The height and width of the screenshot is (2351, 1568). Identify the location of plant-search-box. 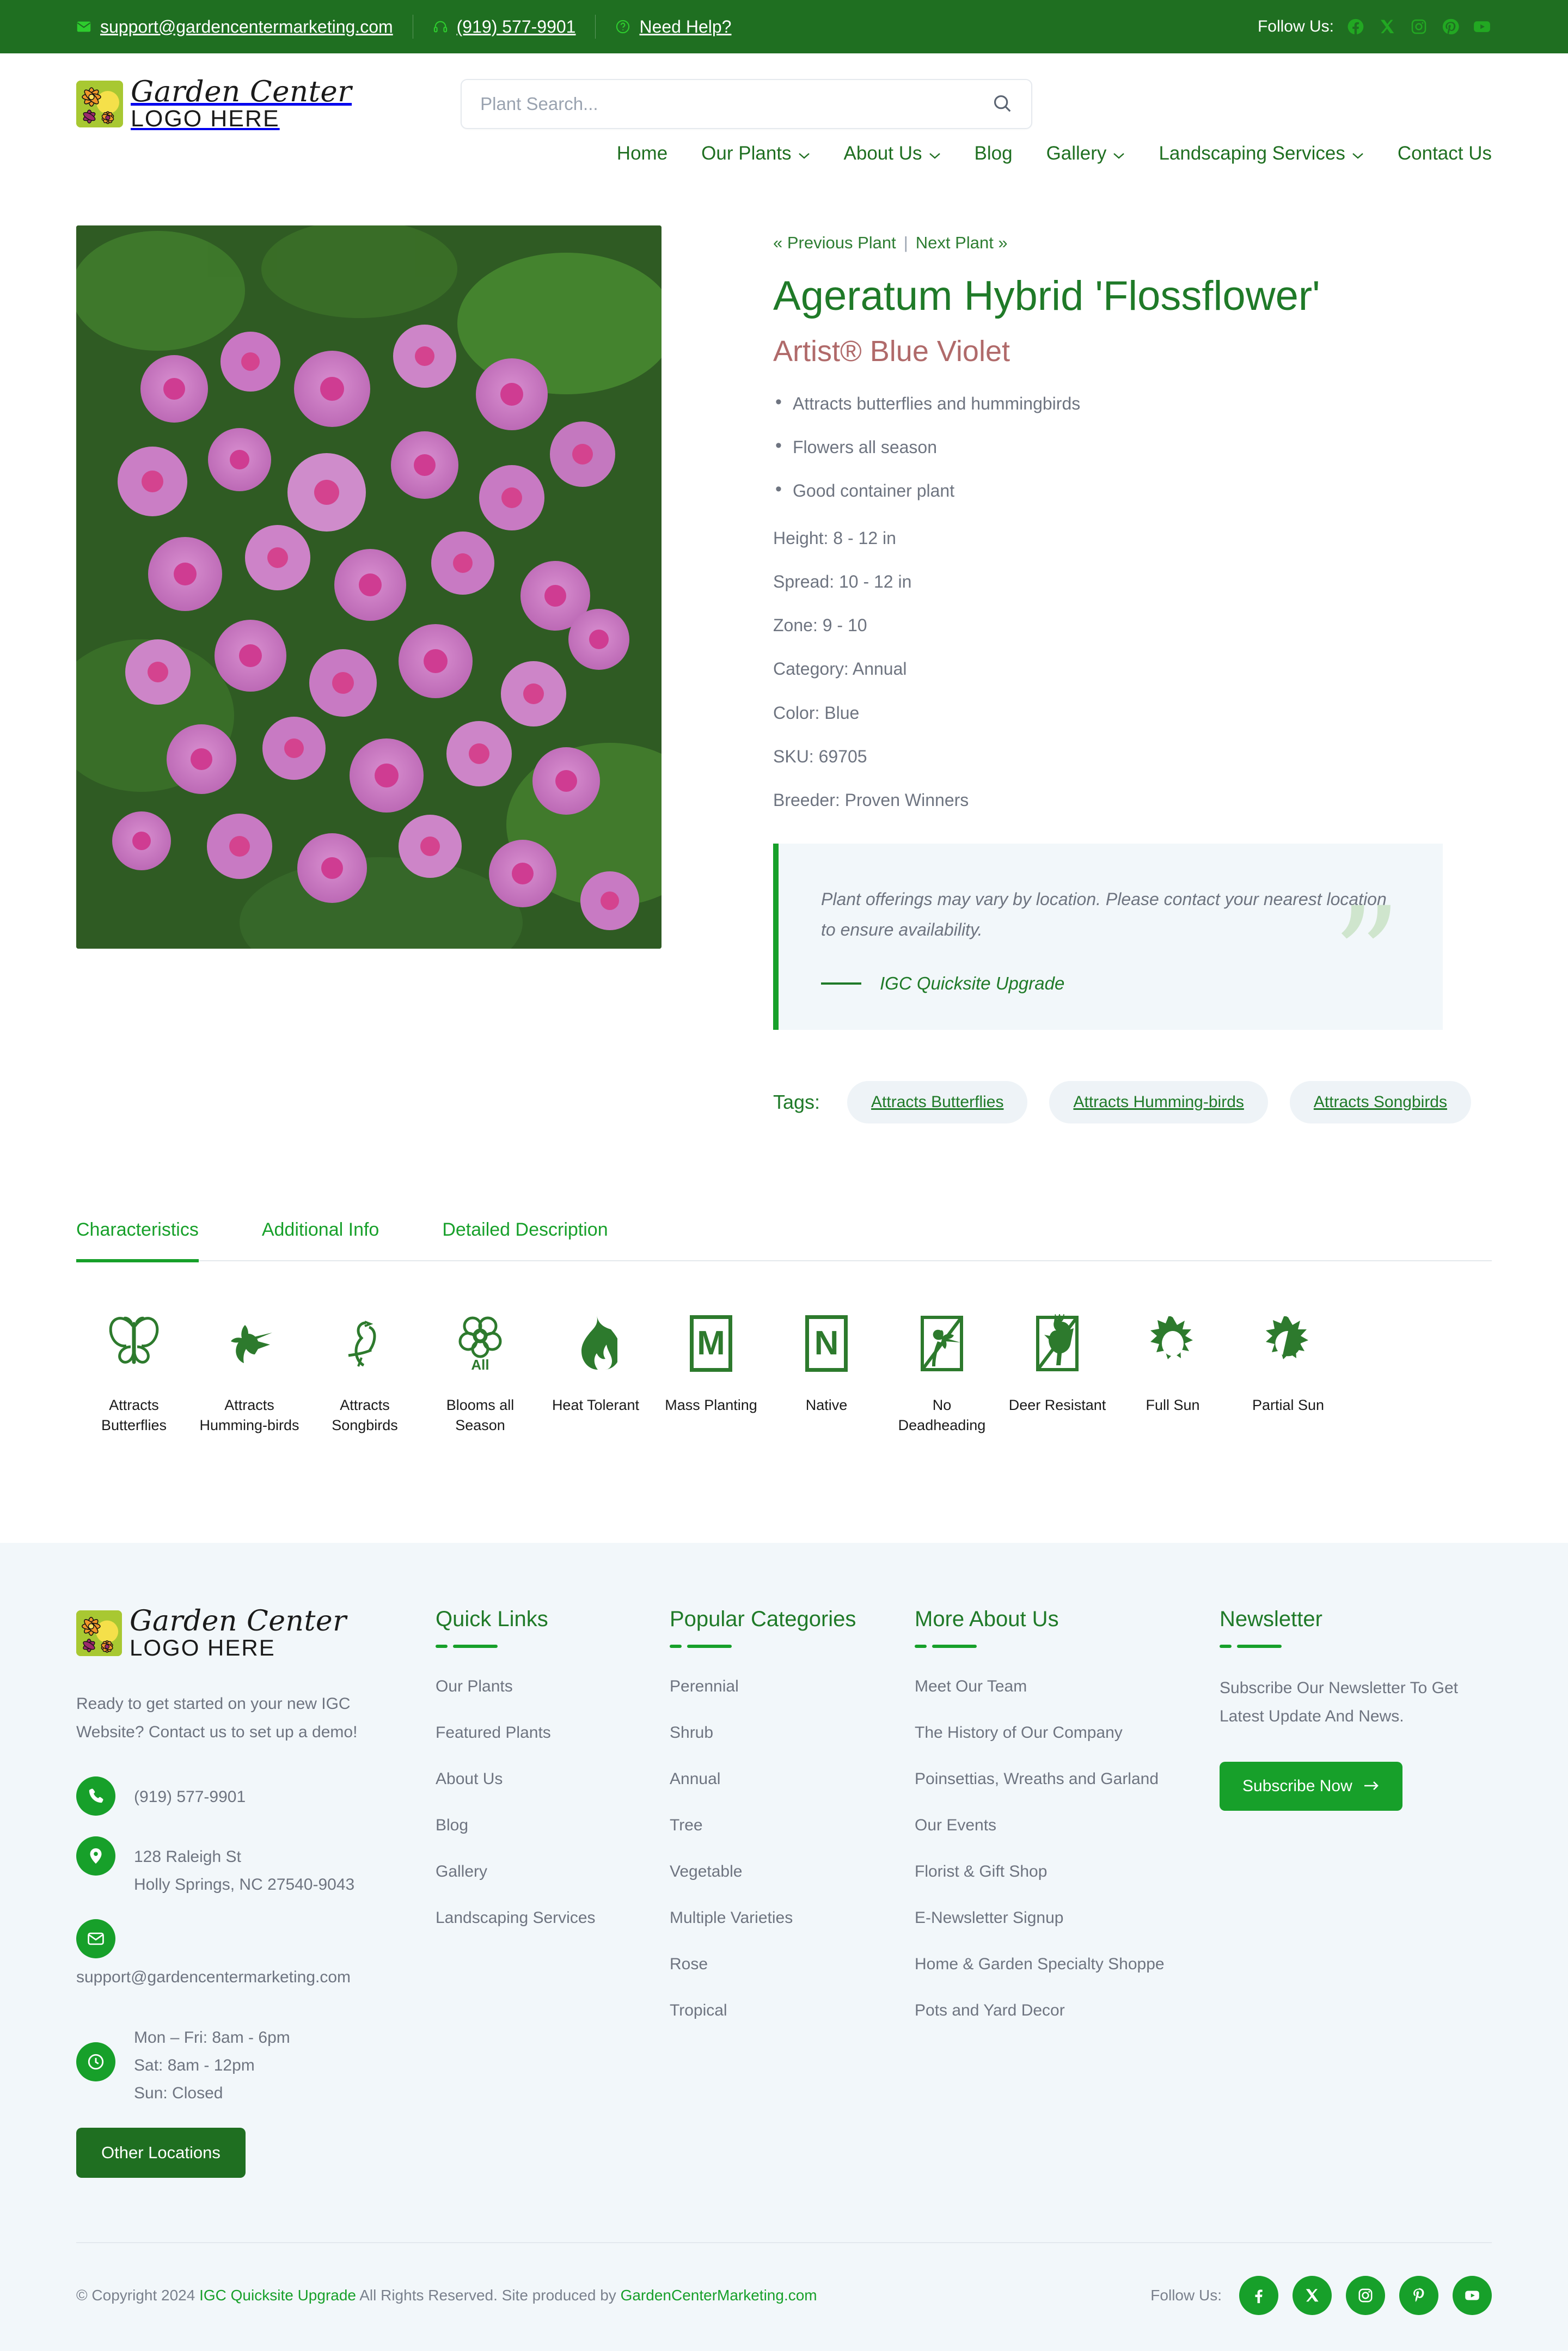
(747, 104).